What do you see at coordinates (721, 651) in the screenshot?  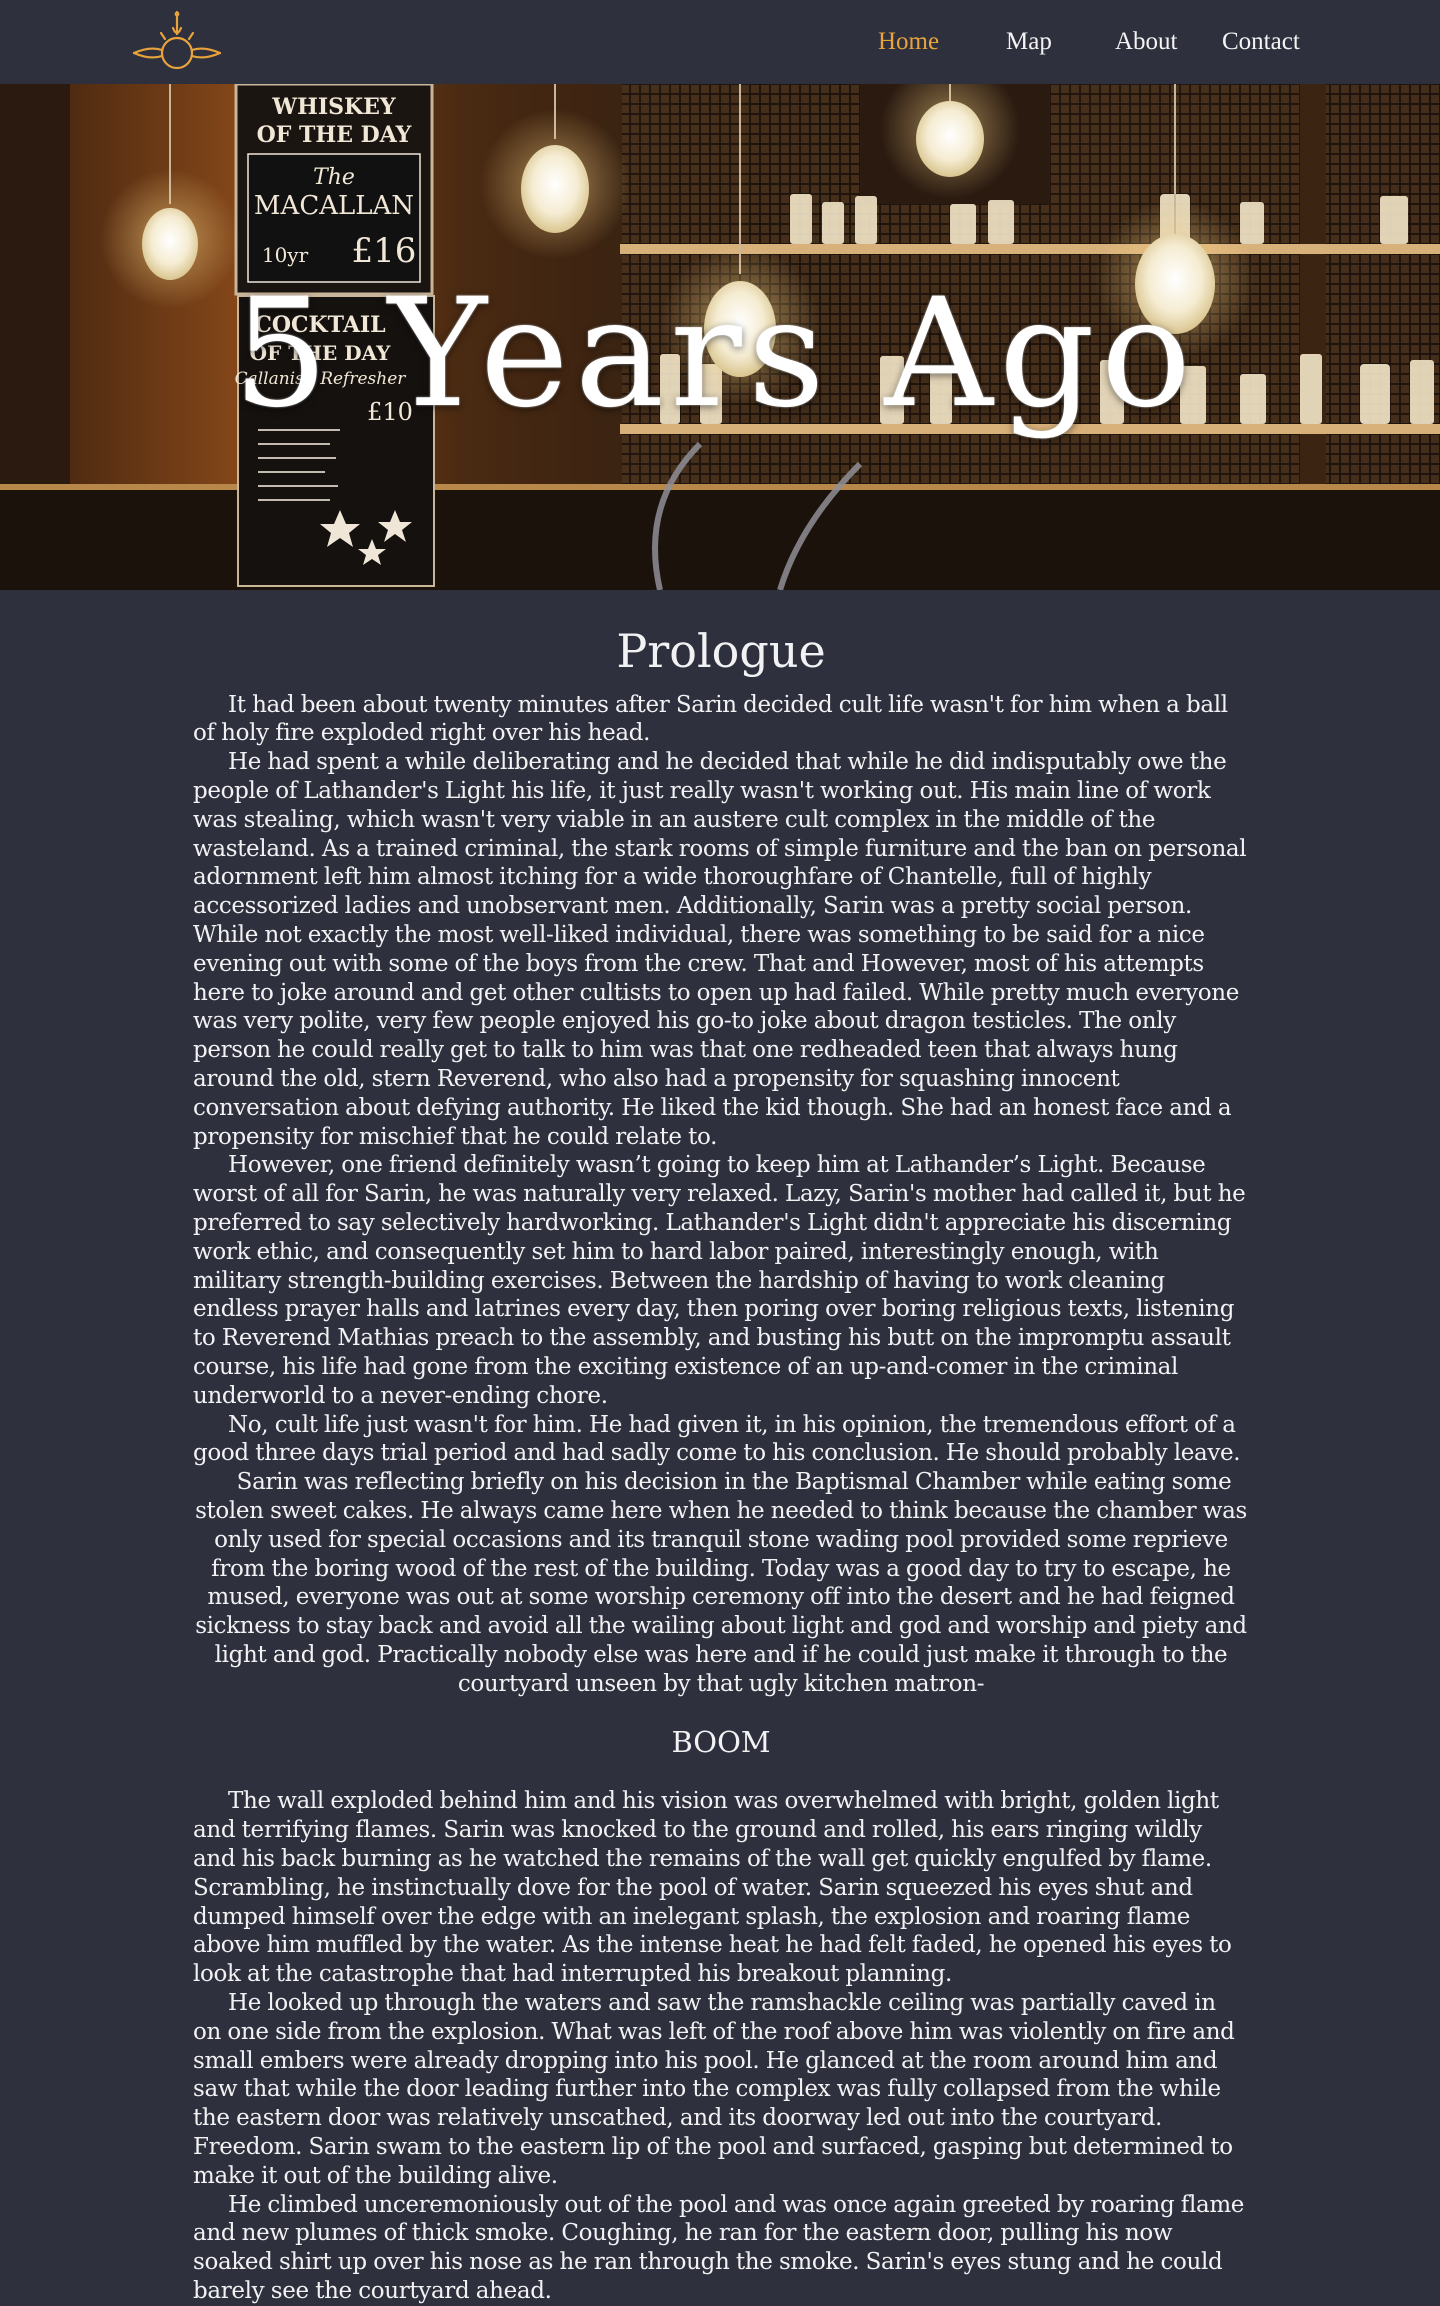 I see `chapter-title: Prologue` at bounding box center [721, 651].